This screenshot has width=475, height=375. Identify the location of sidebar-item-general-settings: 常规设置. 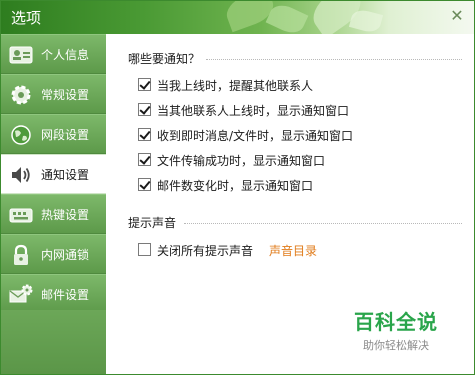
(53, 94).